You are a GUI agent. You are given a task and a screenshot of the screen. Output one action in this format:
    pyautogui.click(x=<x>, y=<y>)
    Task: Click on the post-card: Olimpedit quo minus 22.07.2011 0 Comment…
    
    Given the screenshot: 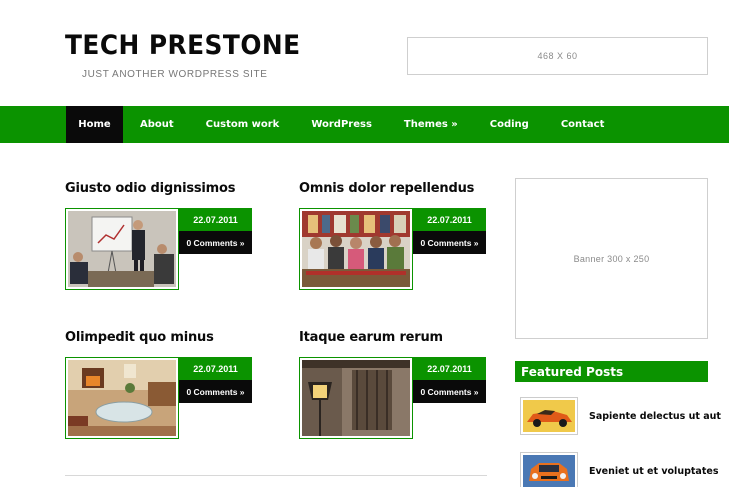 What is the action you would take?
    pyautogui.click(x=158, y=384)
    